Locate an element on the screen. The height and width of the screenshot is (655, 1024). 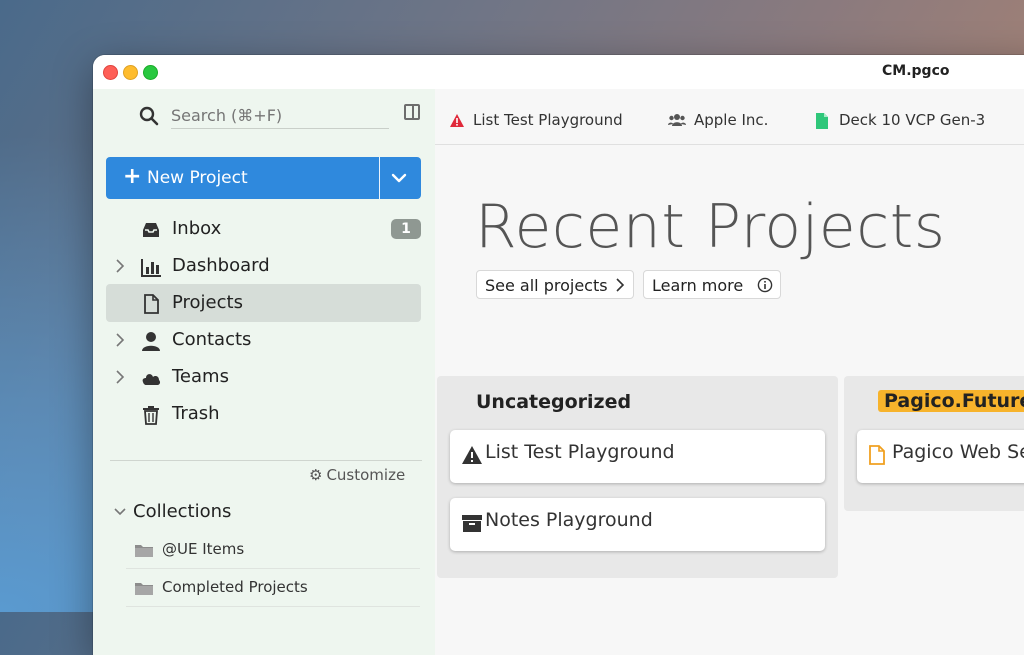
project-column-pagico-future: Pagico.Future Pagico Web Se is located at coordinates (934, 443).